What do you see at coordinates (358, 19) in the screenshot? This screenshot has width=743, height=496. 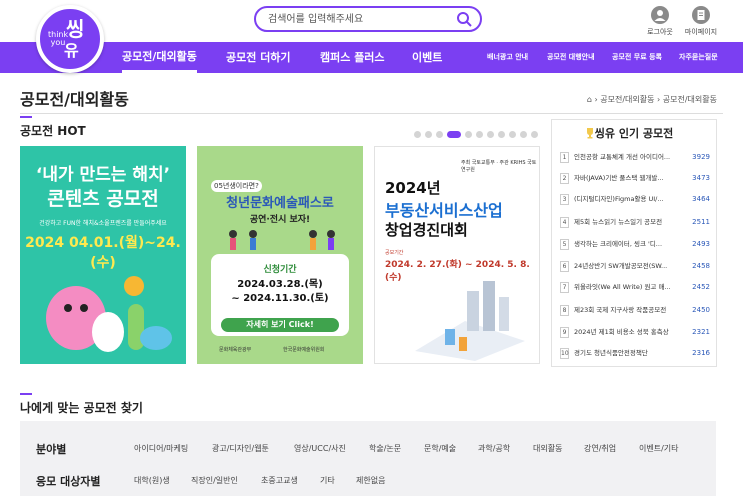 I see `search-input` at bounding box center [358, 19].